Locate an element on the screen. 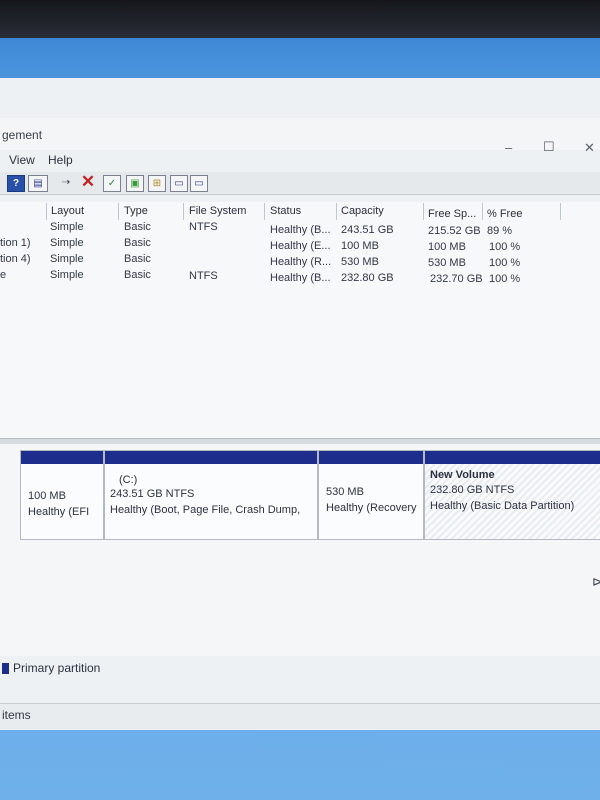 The width and height of the screenshot is (600, 800). row-3-volume: e is located at coordinates (3, 275).